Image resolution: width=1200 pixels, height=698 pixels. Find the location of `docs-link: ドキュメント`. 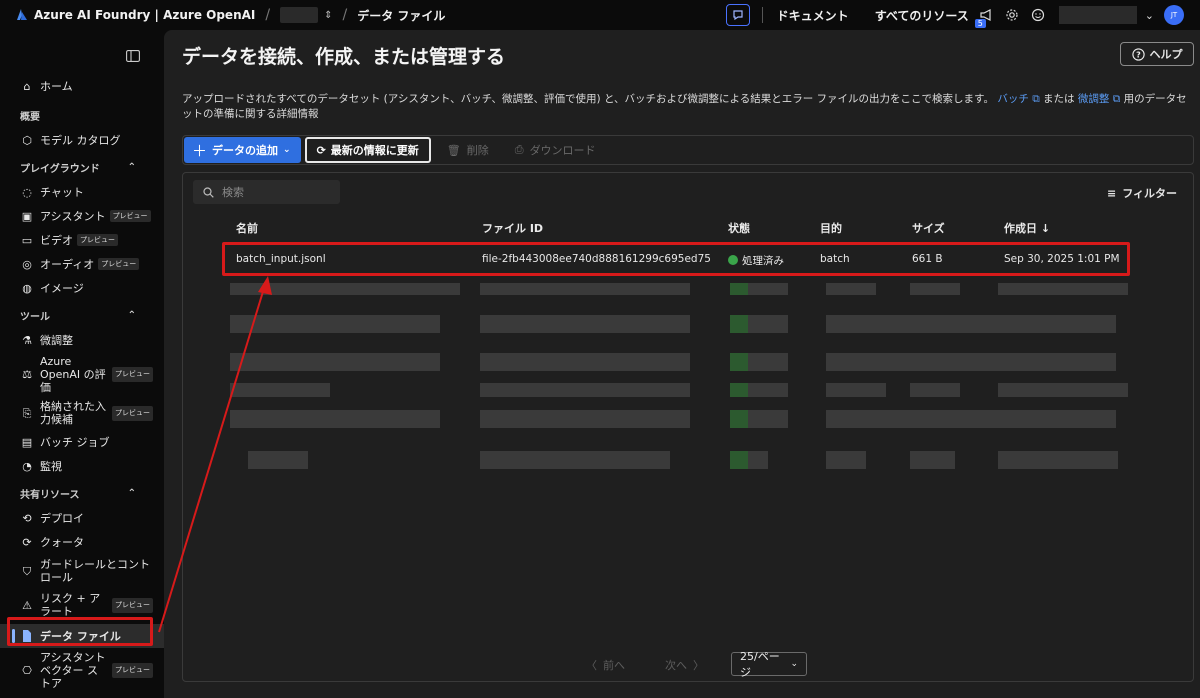

docs-link: ドキュメント is located at coordinates (813, 15).